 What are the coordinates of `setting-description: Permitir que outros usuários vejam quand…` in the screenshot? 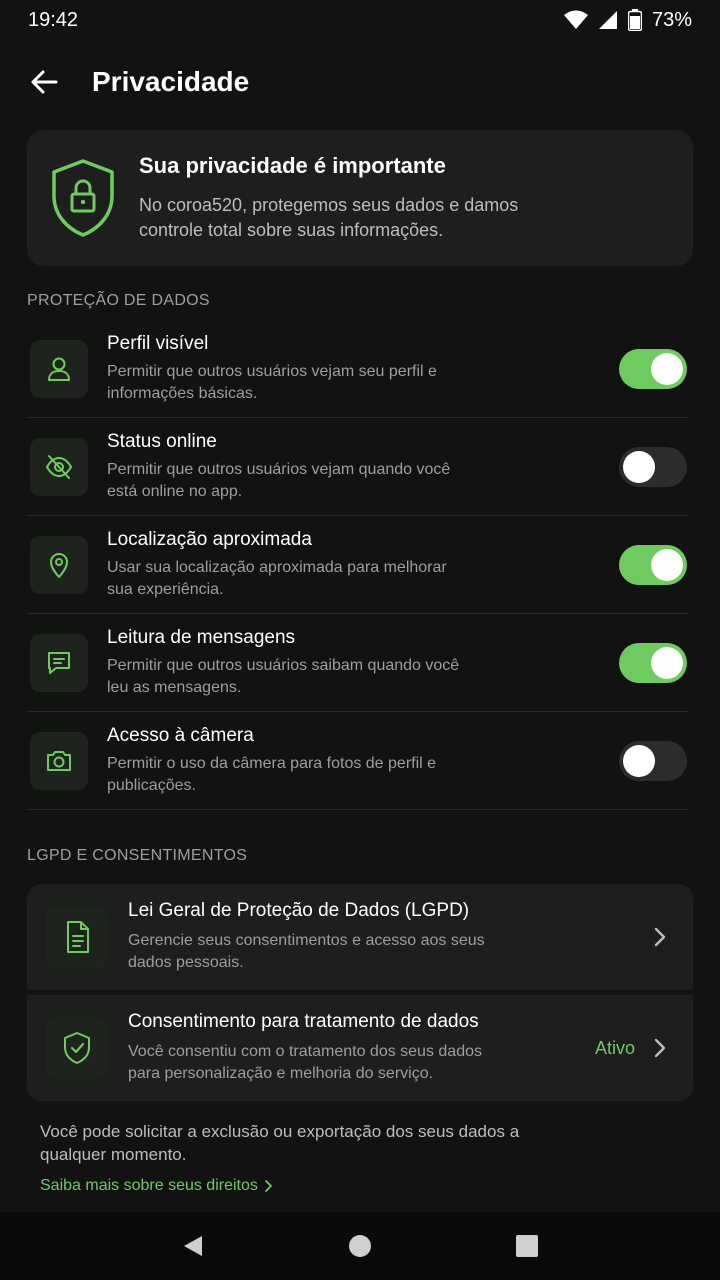 It's located at (279, 480).